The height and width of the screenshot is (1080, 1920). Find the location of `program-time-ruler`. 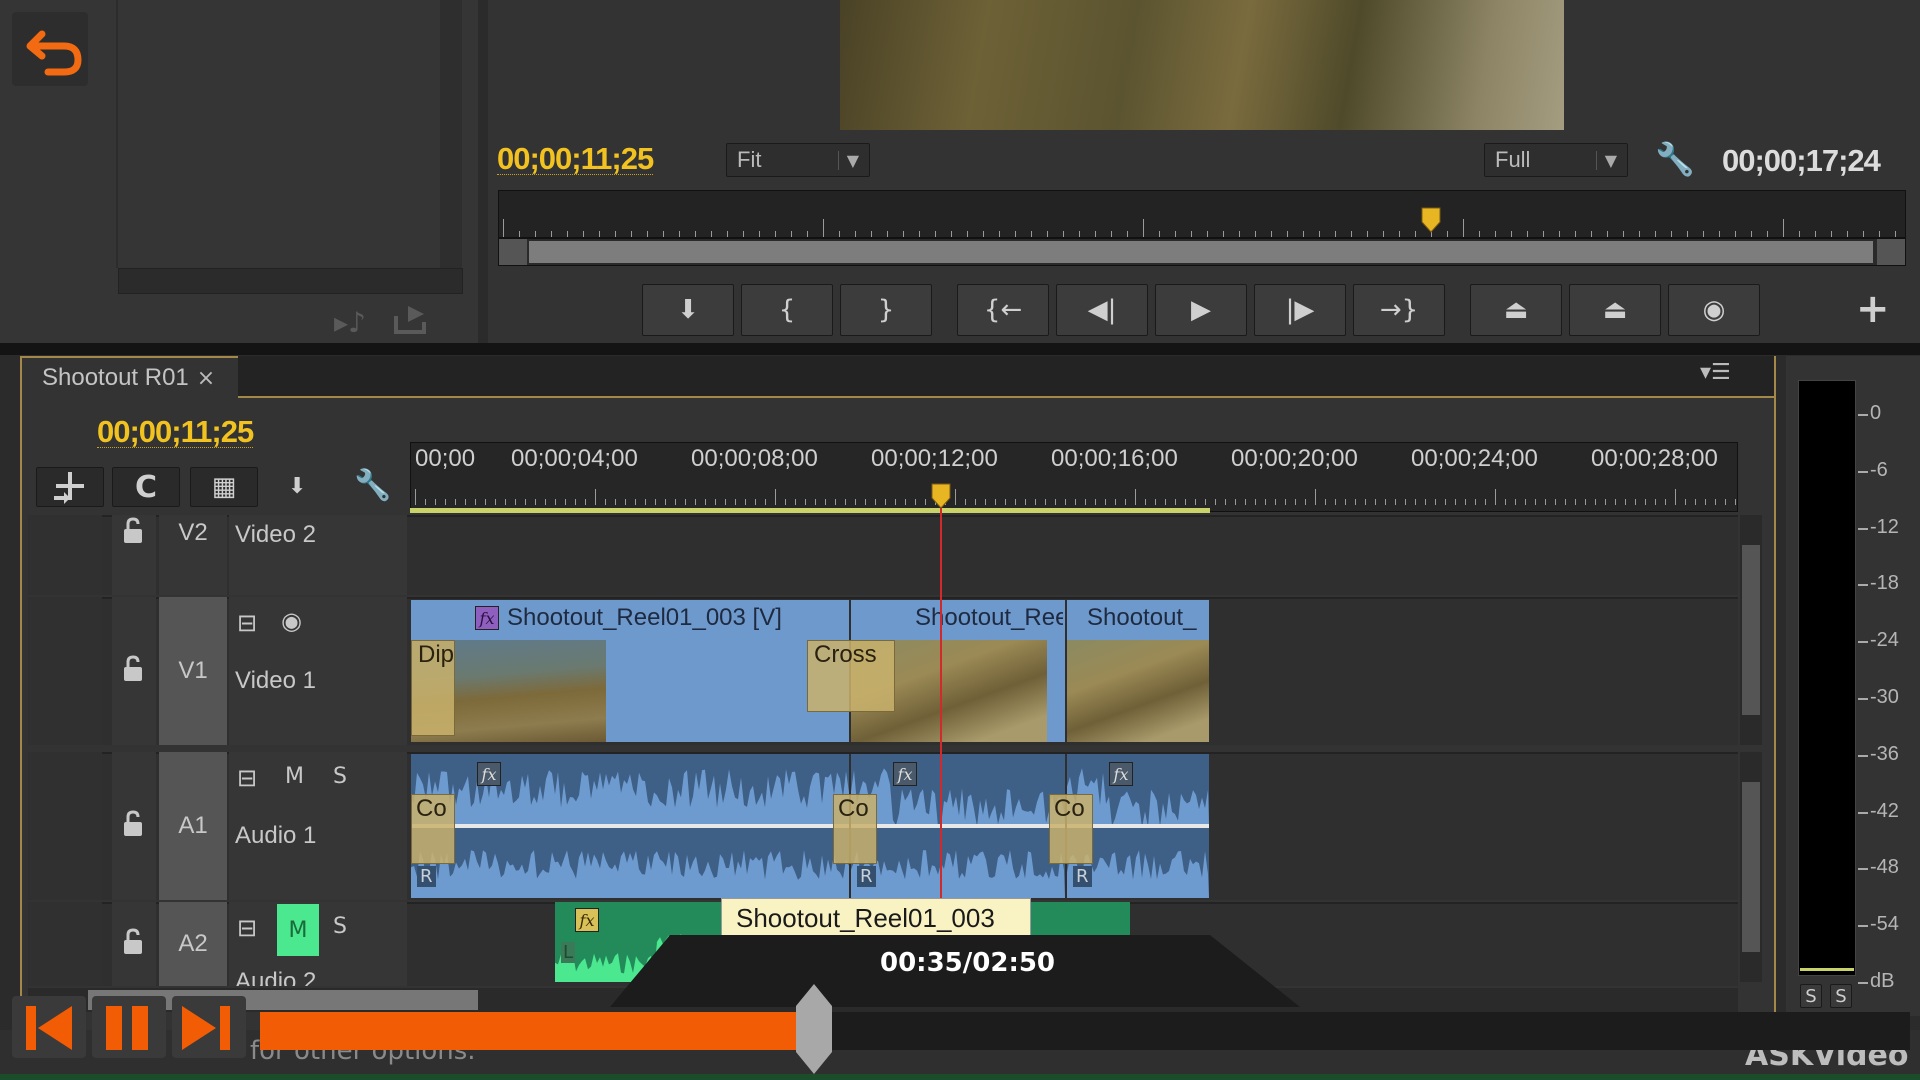

program-time-ruler is located at coordinates (1202, 214).